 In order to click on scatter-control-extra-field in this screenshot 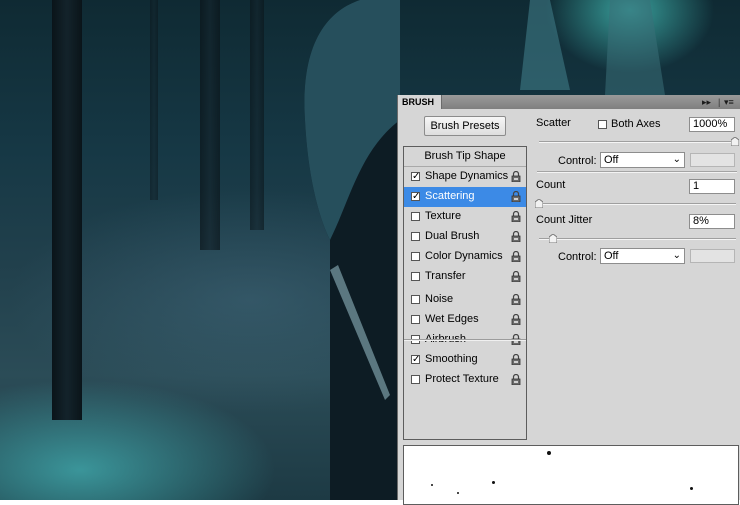, I will do `click(712, 160)`.